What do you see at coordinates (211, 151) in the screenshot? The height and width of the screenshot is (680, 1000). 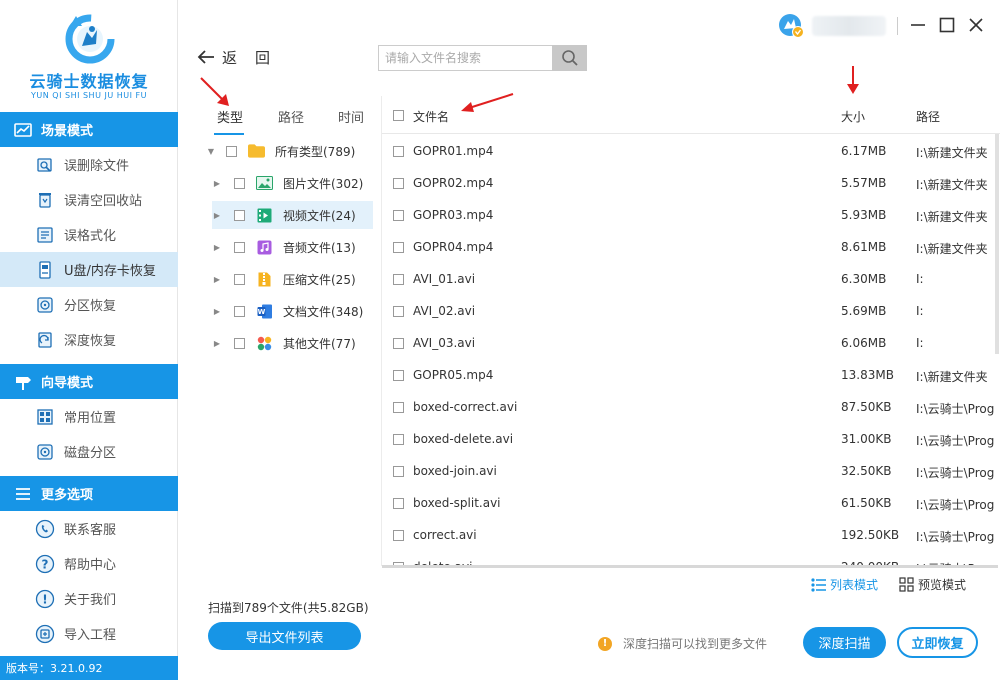 I see `caret-down-icon: ▼` at bounding box center [211, 151].